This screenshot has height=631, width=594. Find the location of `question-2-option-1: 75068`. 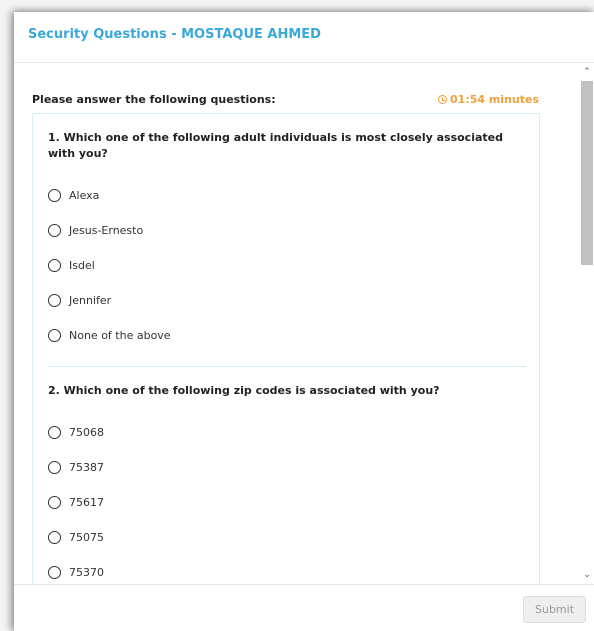

question-2-option-1: 75068 is located at coordinates (76, 432).